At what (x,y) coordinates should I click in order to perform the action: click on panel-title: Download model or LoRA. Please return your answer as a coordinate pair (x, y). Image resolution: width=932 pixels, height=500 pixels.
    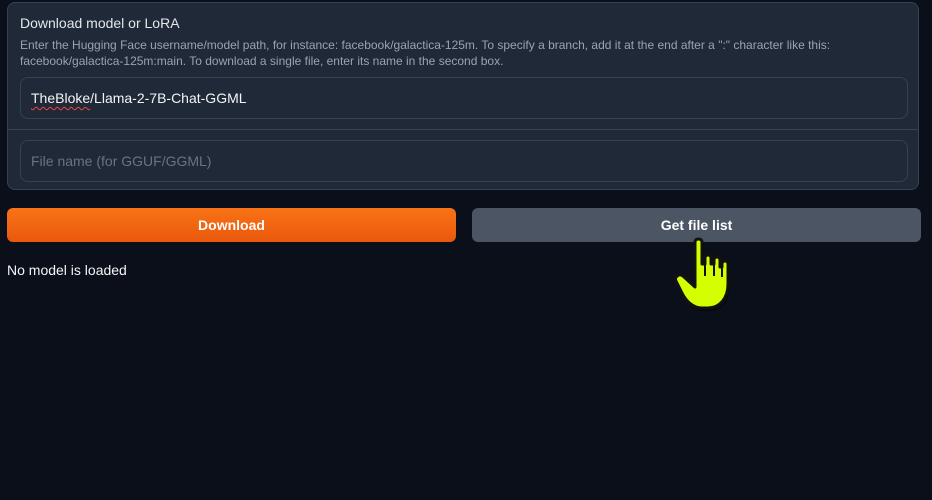
    Looking at the image, I should click on (100, 23).